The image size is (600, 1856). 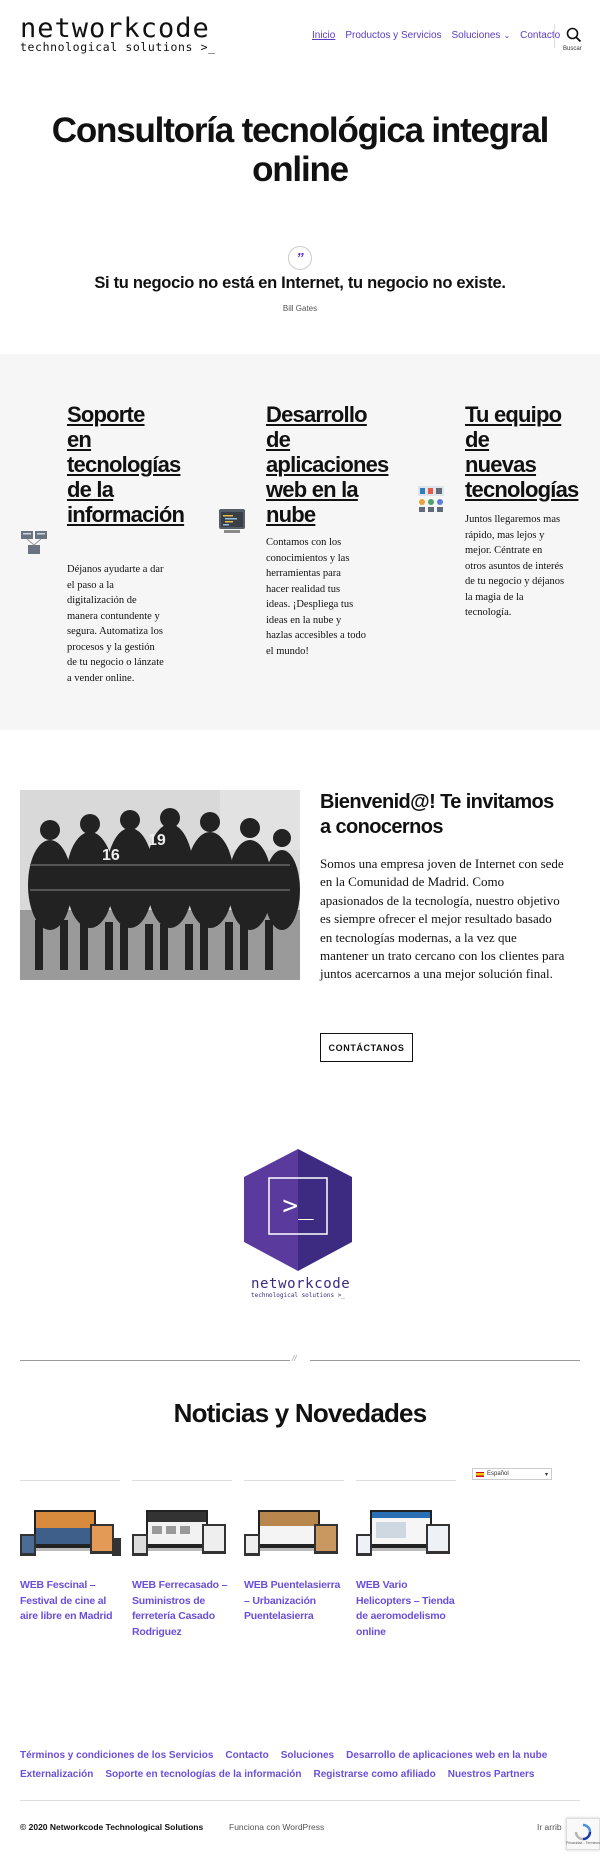 I want to click on team-icon, so click(x=431, y=499).